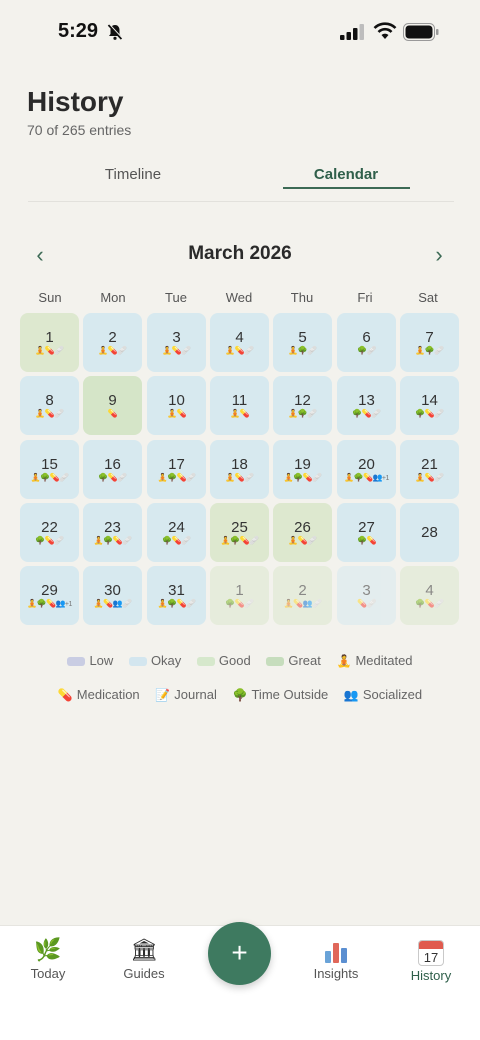  I want to click on next-month-button: ›, so click(439, 255).